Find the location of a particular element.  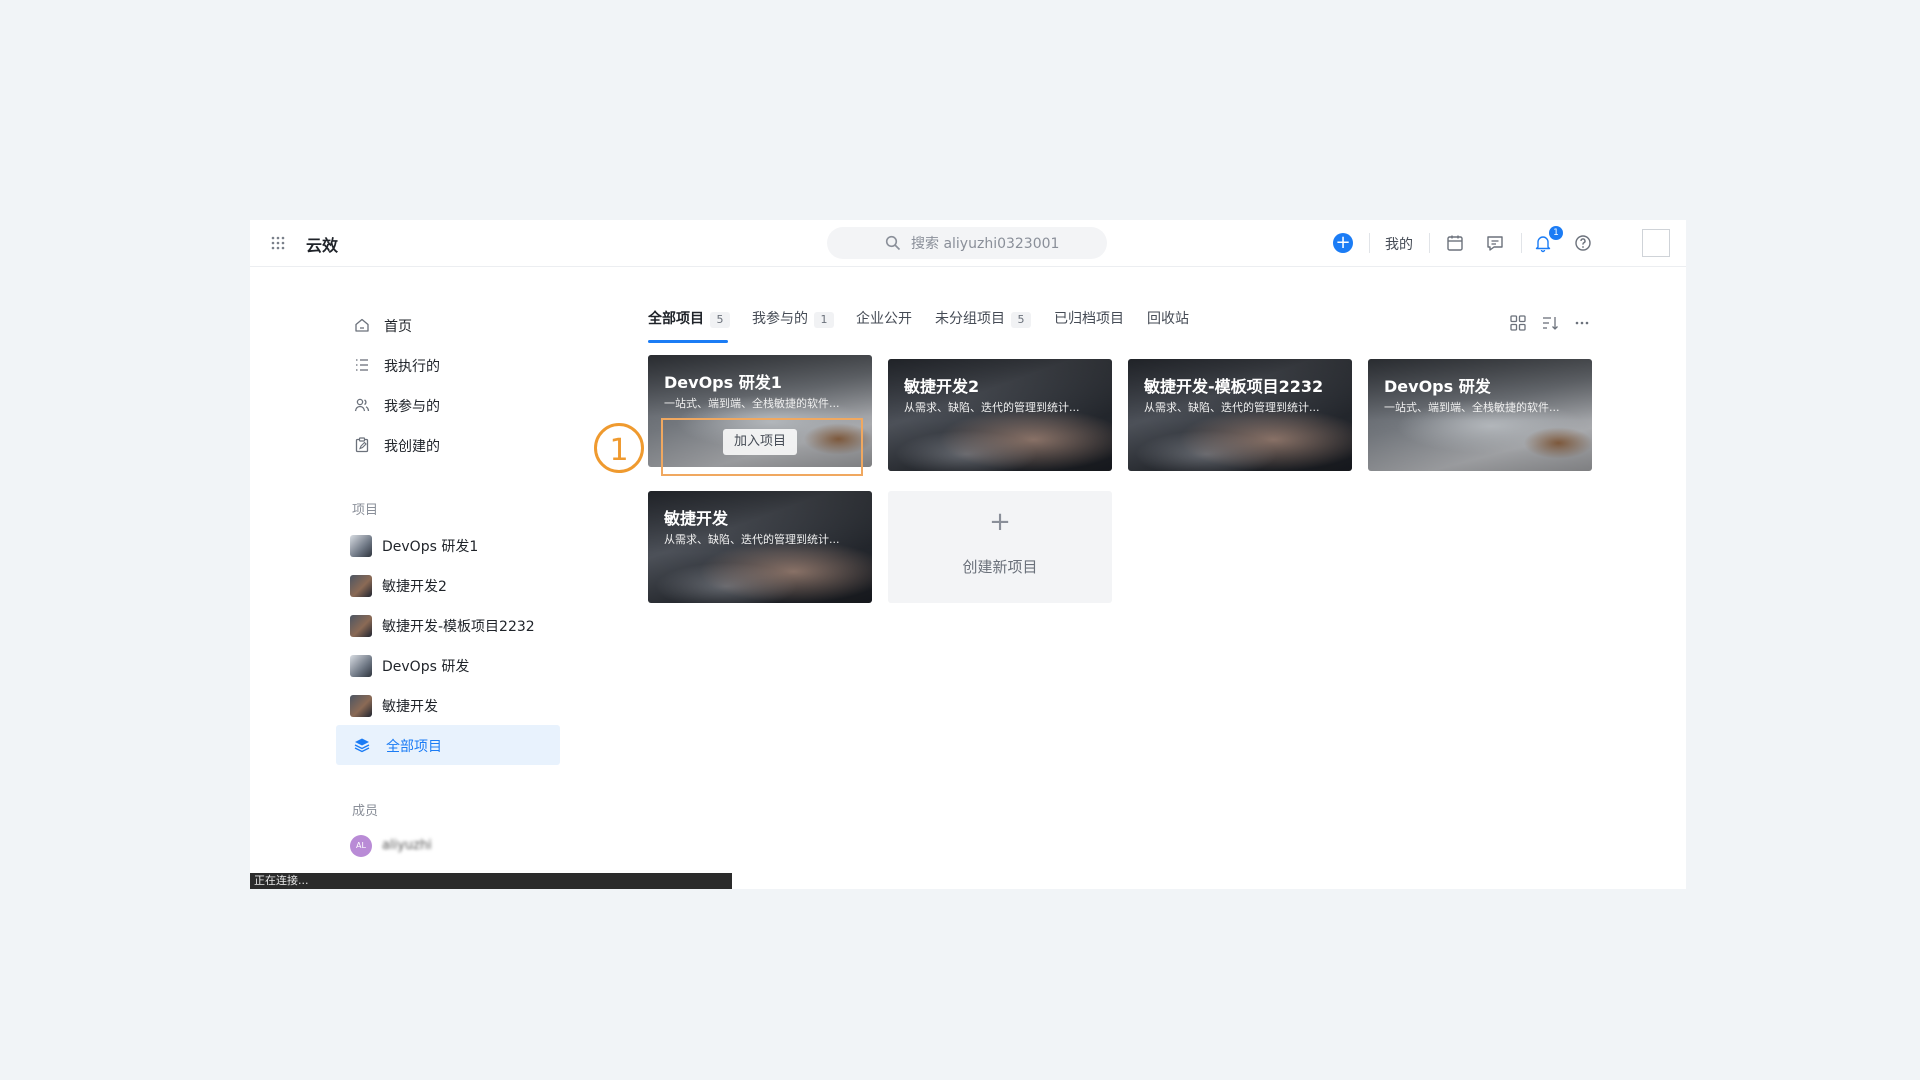

project-label: DevOps 研发 is located at coordinates (426, 667).